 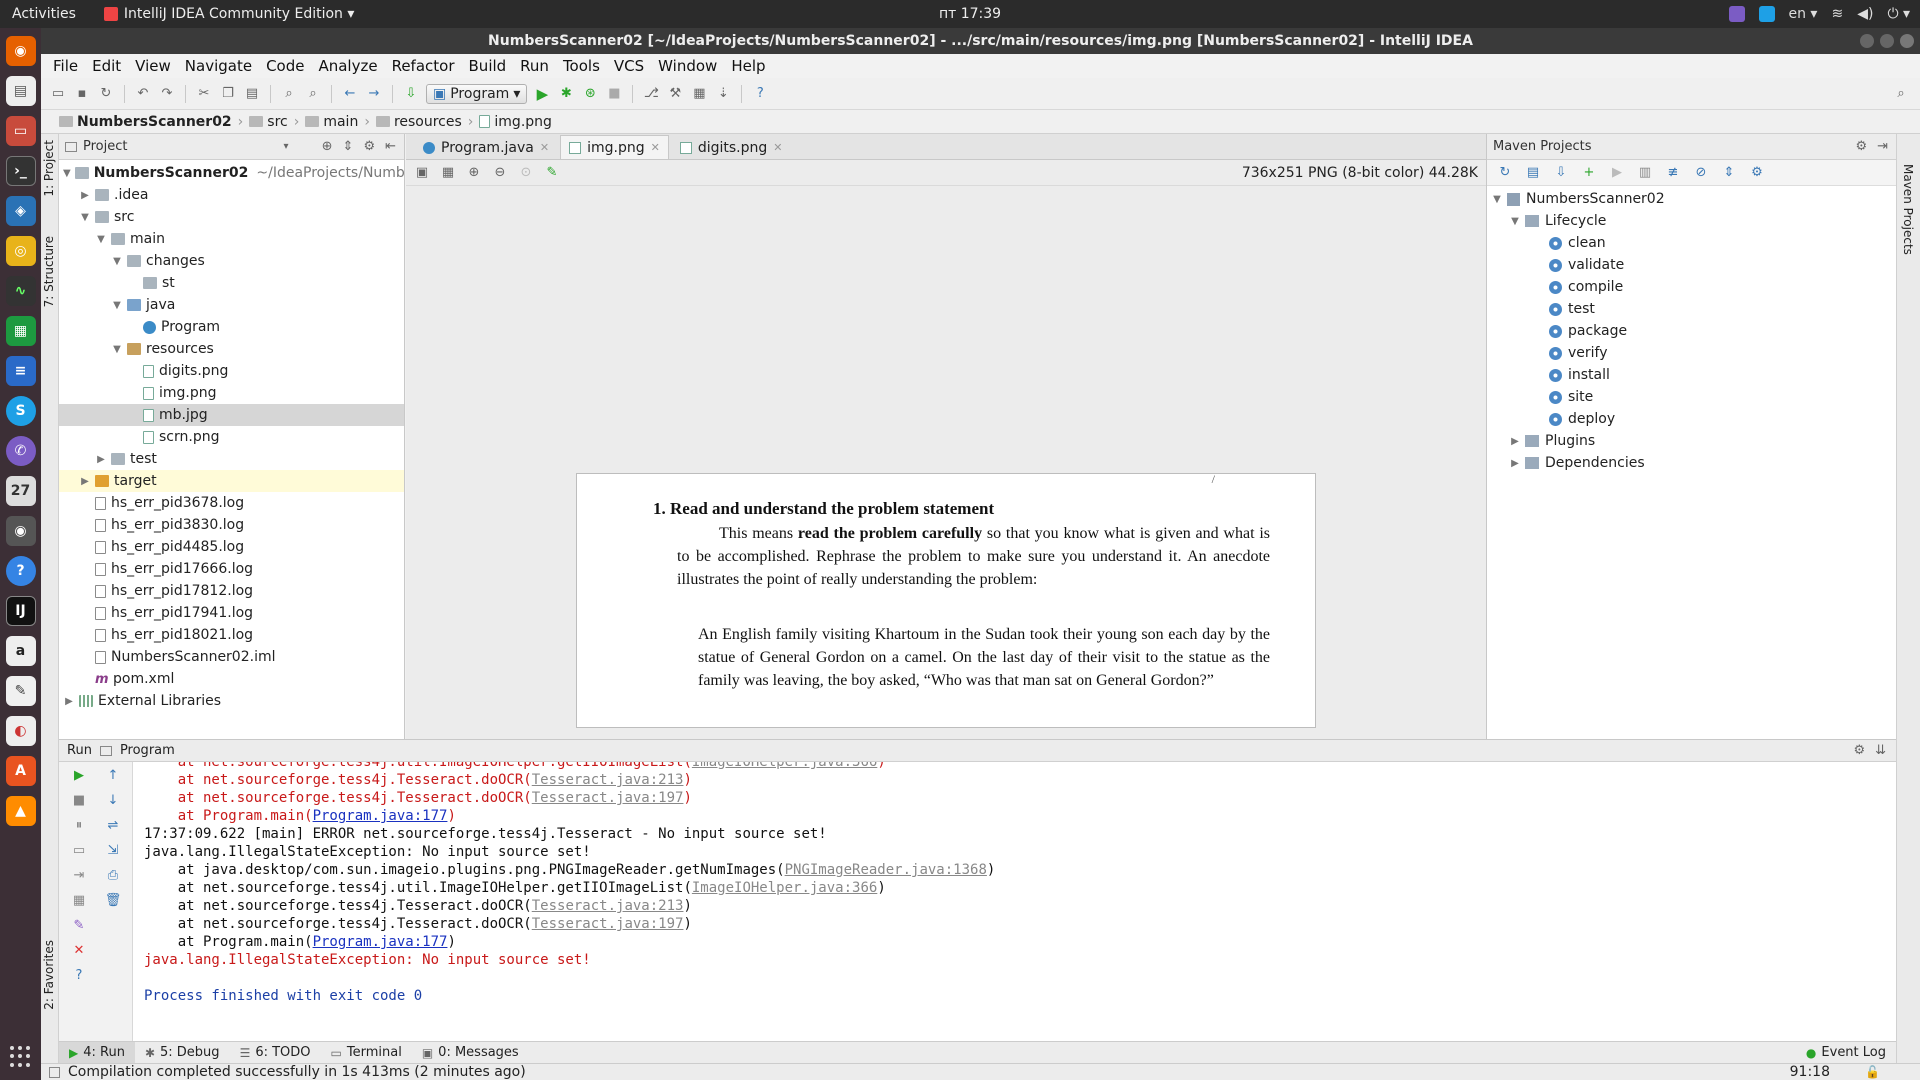 I want to click on redo-icon: ↷, so click(x=167, y=94).